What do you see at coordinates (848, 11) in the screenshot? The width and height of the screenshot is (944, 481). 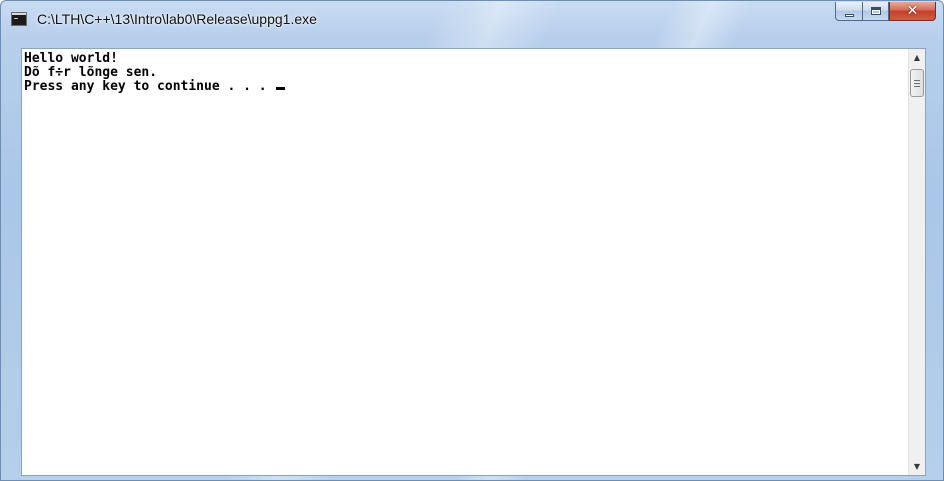 I see `minimize-button` at bounding box center [848, 11].